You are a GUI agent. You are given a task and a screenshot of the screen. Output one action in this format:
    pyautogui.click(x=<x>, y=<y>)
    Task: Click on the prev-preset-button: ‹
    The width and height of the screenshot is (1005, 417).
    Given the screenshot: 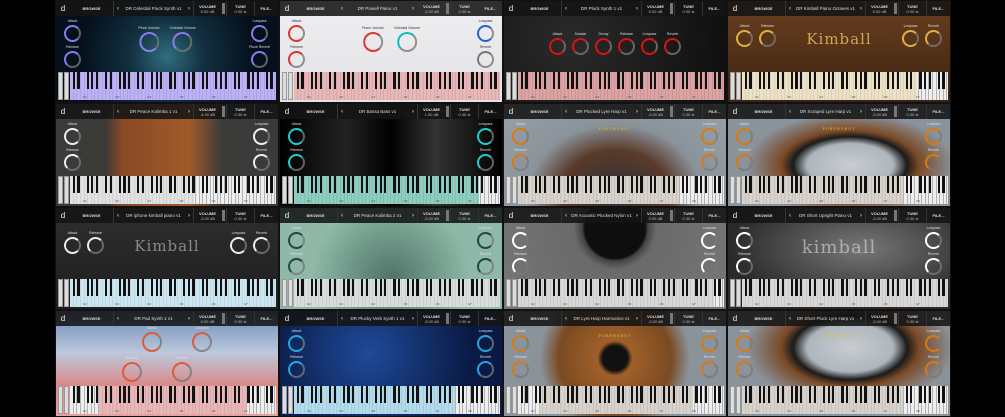 What is the action you would take?
    pyautogui.click(x=566, y=216)
    